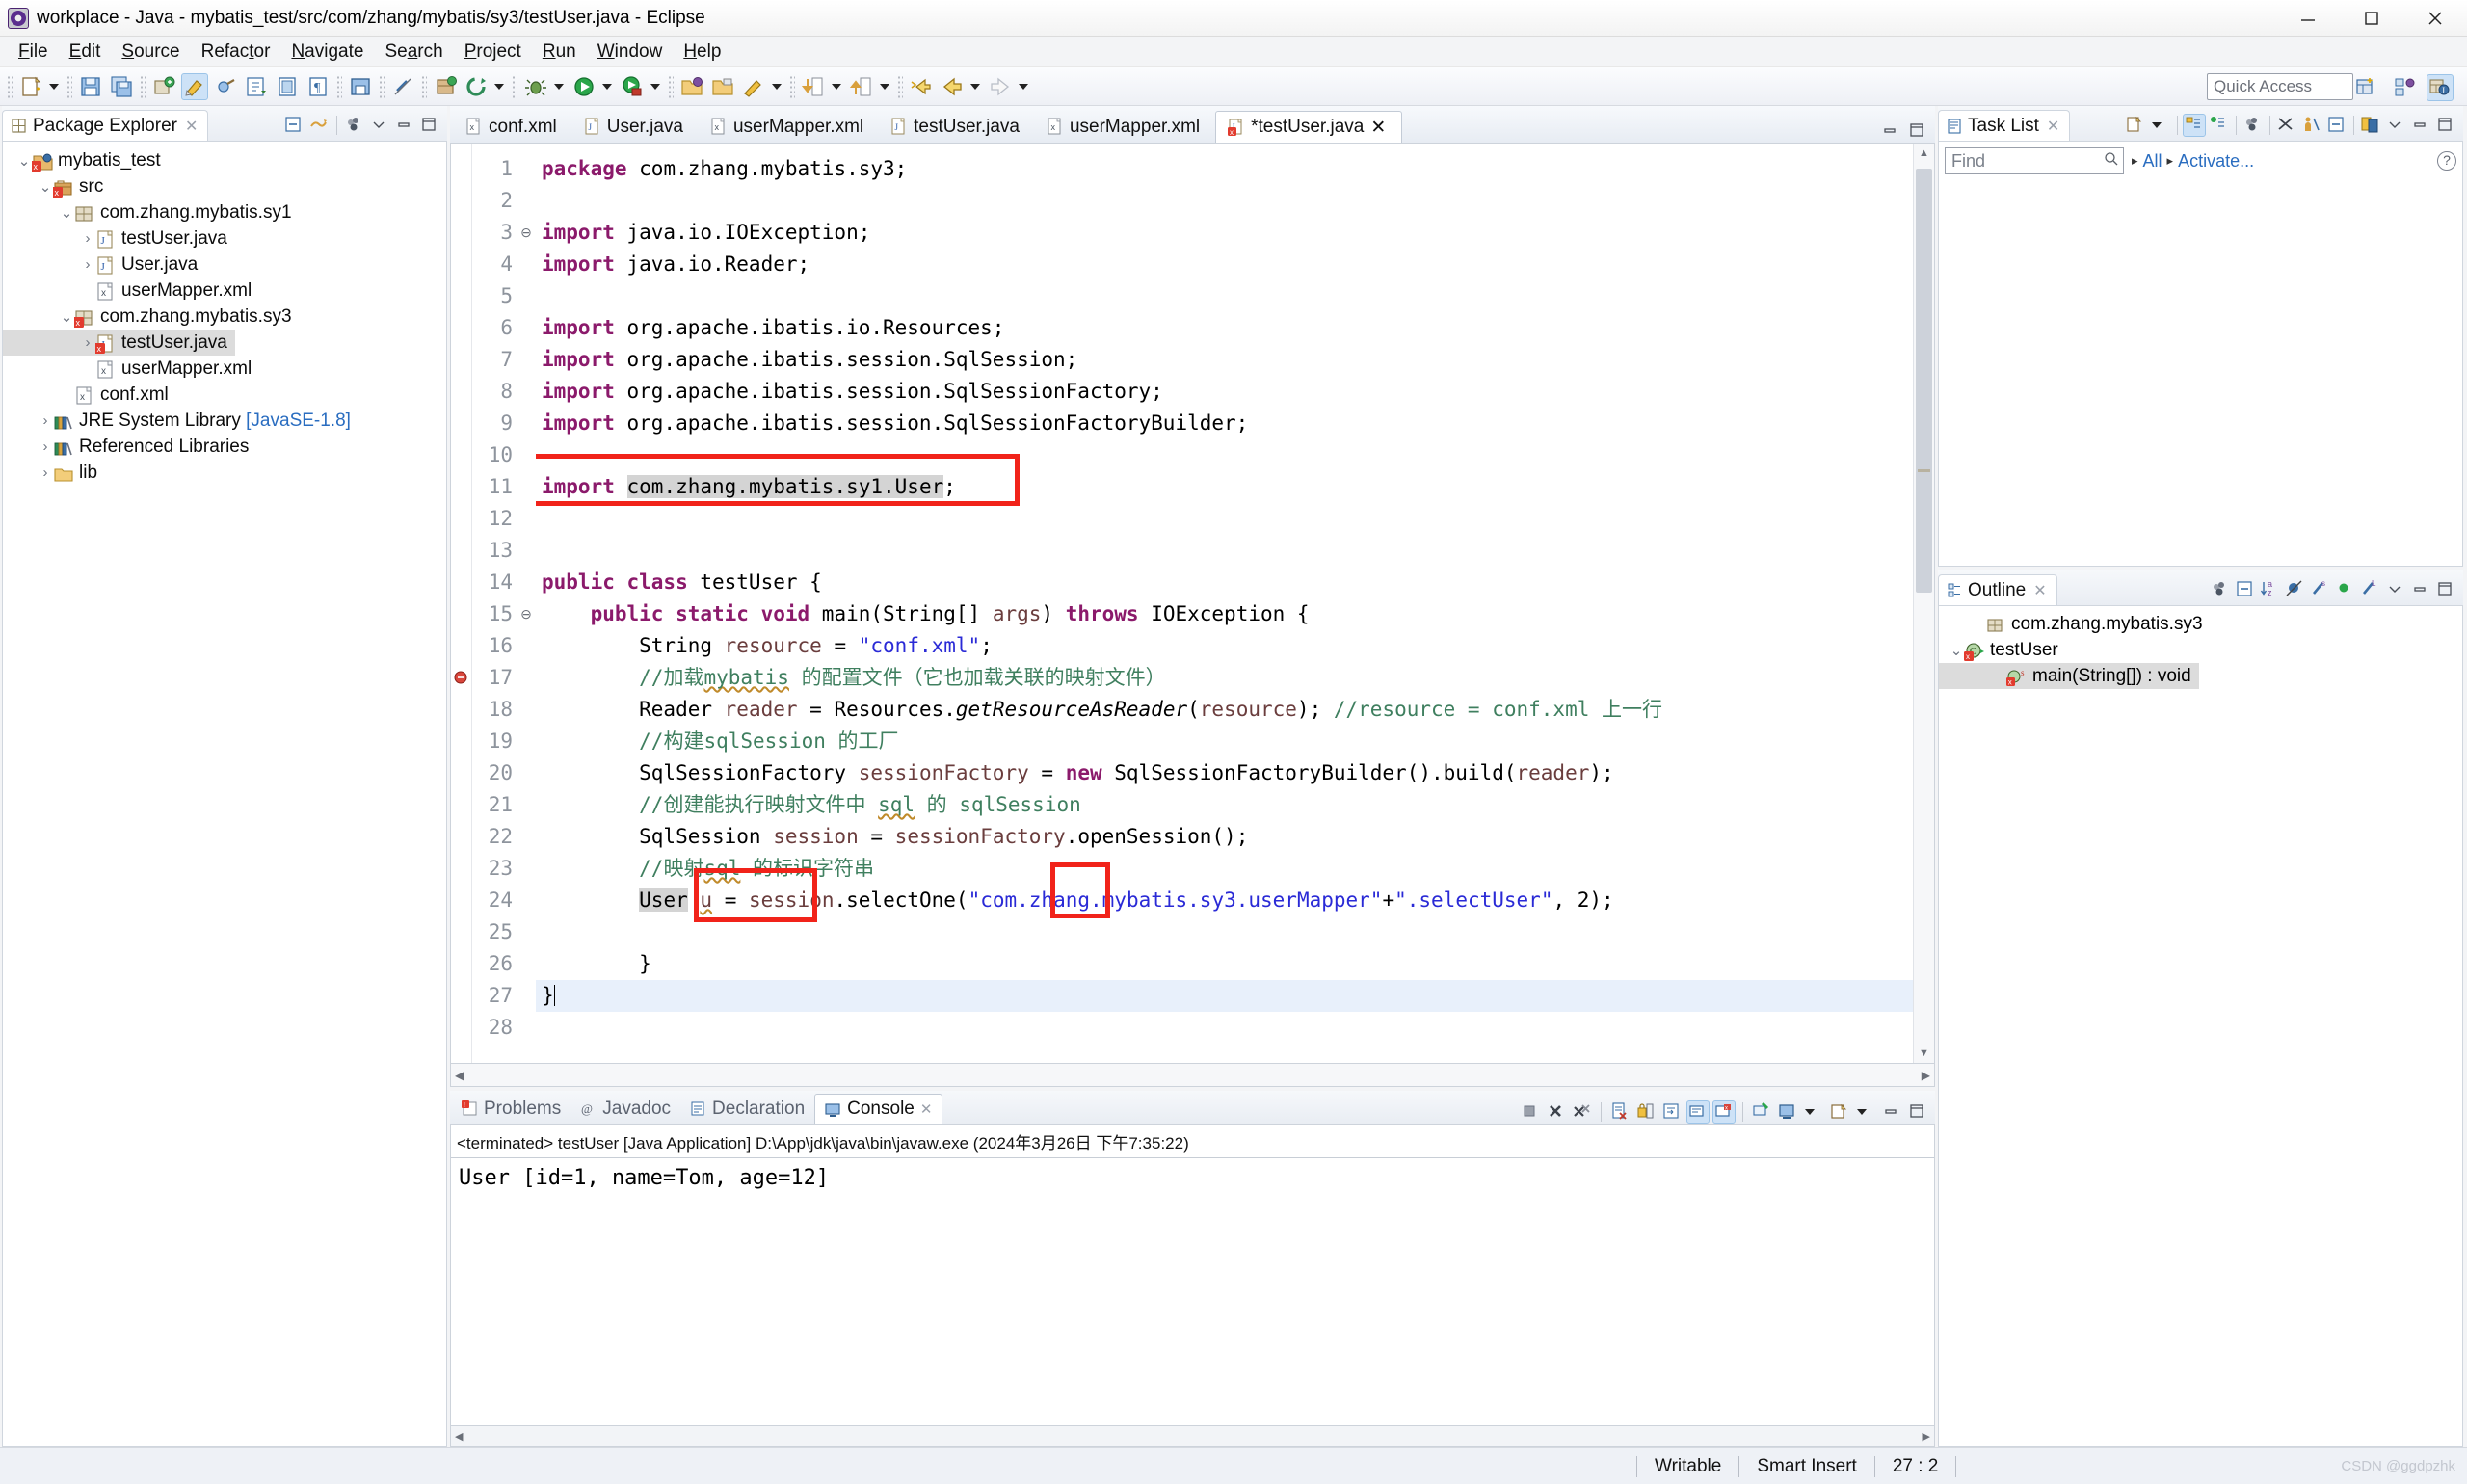 The height and width of the screenshot is (1484, 2467). I want to click on menu-project: Project, so click(493, 52).